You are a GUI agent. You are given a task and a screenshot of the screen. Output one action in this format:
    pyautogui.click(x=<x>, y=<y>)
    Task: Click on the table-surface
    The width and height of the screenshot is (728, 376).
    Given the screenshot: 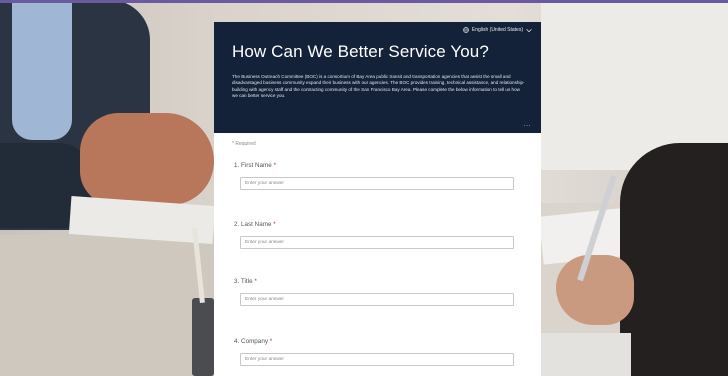 What is the action you would take?
    pyautogui.click(x=107, y=305)
    